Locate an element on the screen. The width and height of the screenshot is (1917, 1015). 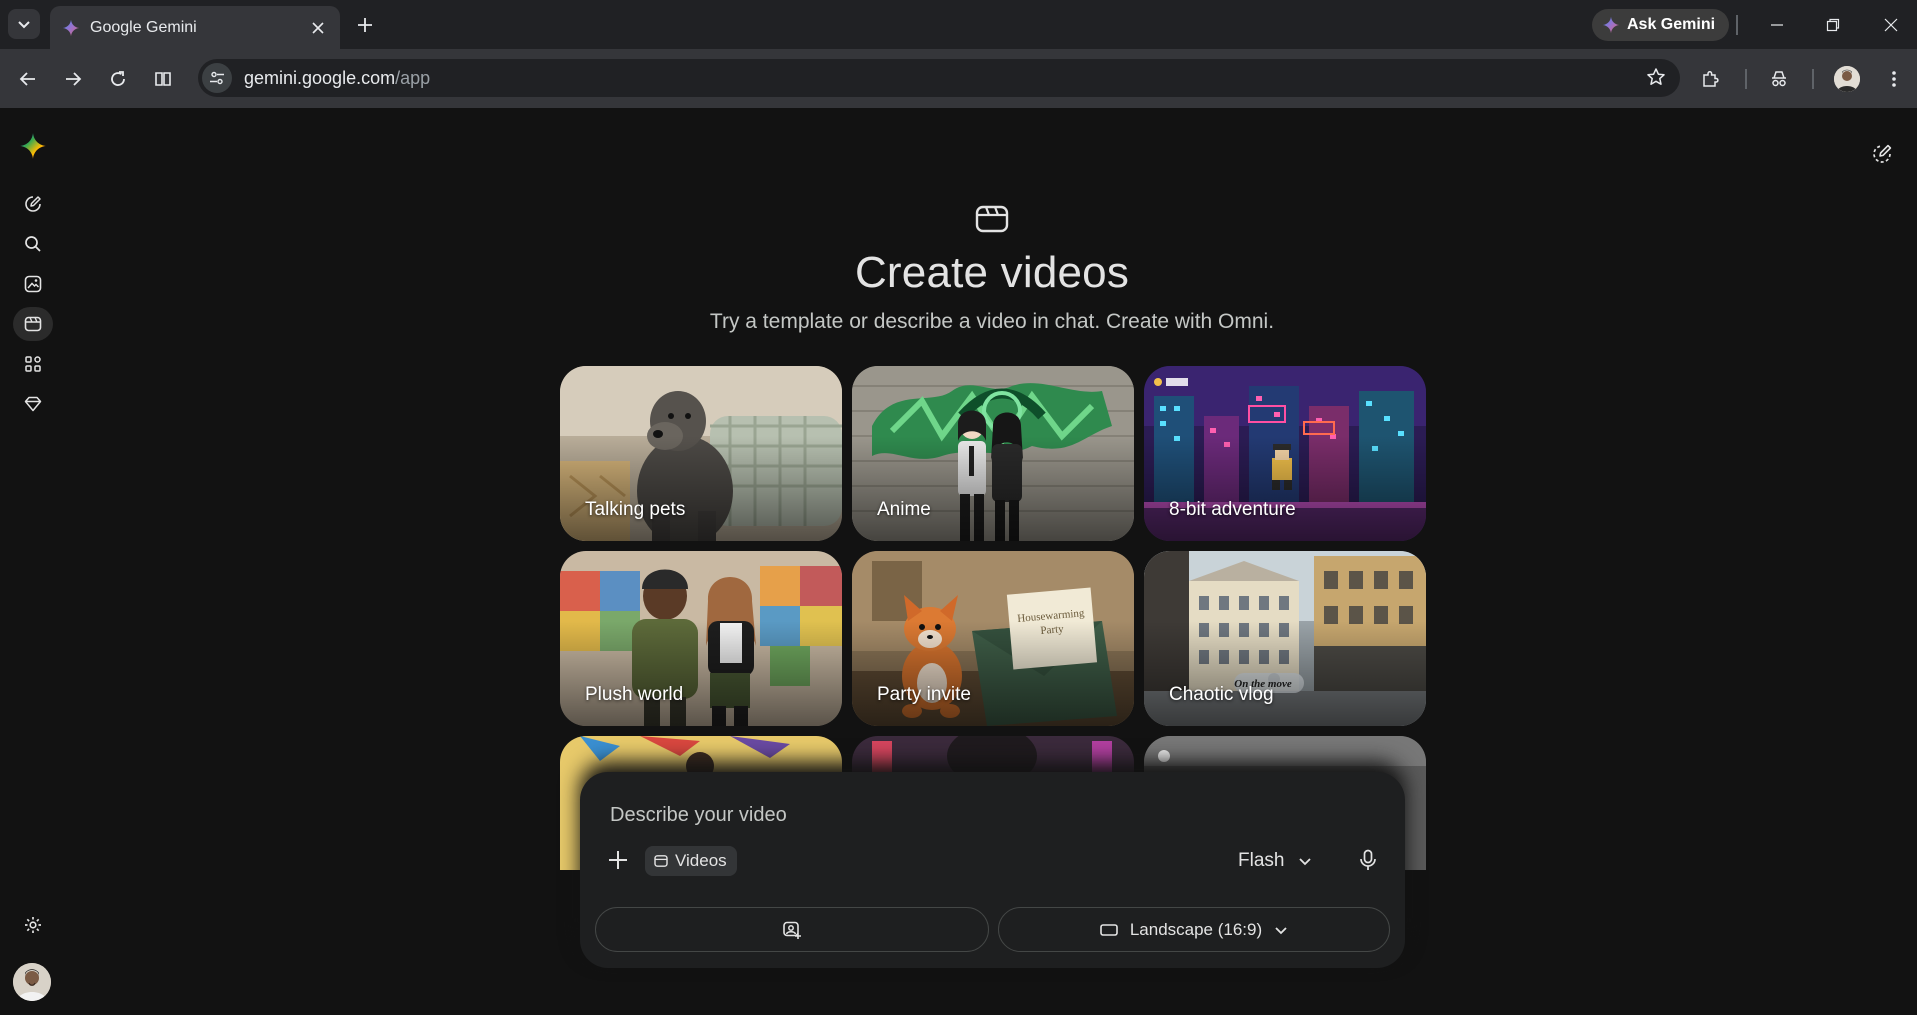
aspect-ratio-picker: Landscape (16:9) is located at coordinates (1194, 929).